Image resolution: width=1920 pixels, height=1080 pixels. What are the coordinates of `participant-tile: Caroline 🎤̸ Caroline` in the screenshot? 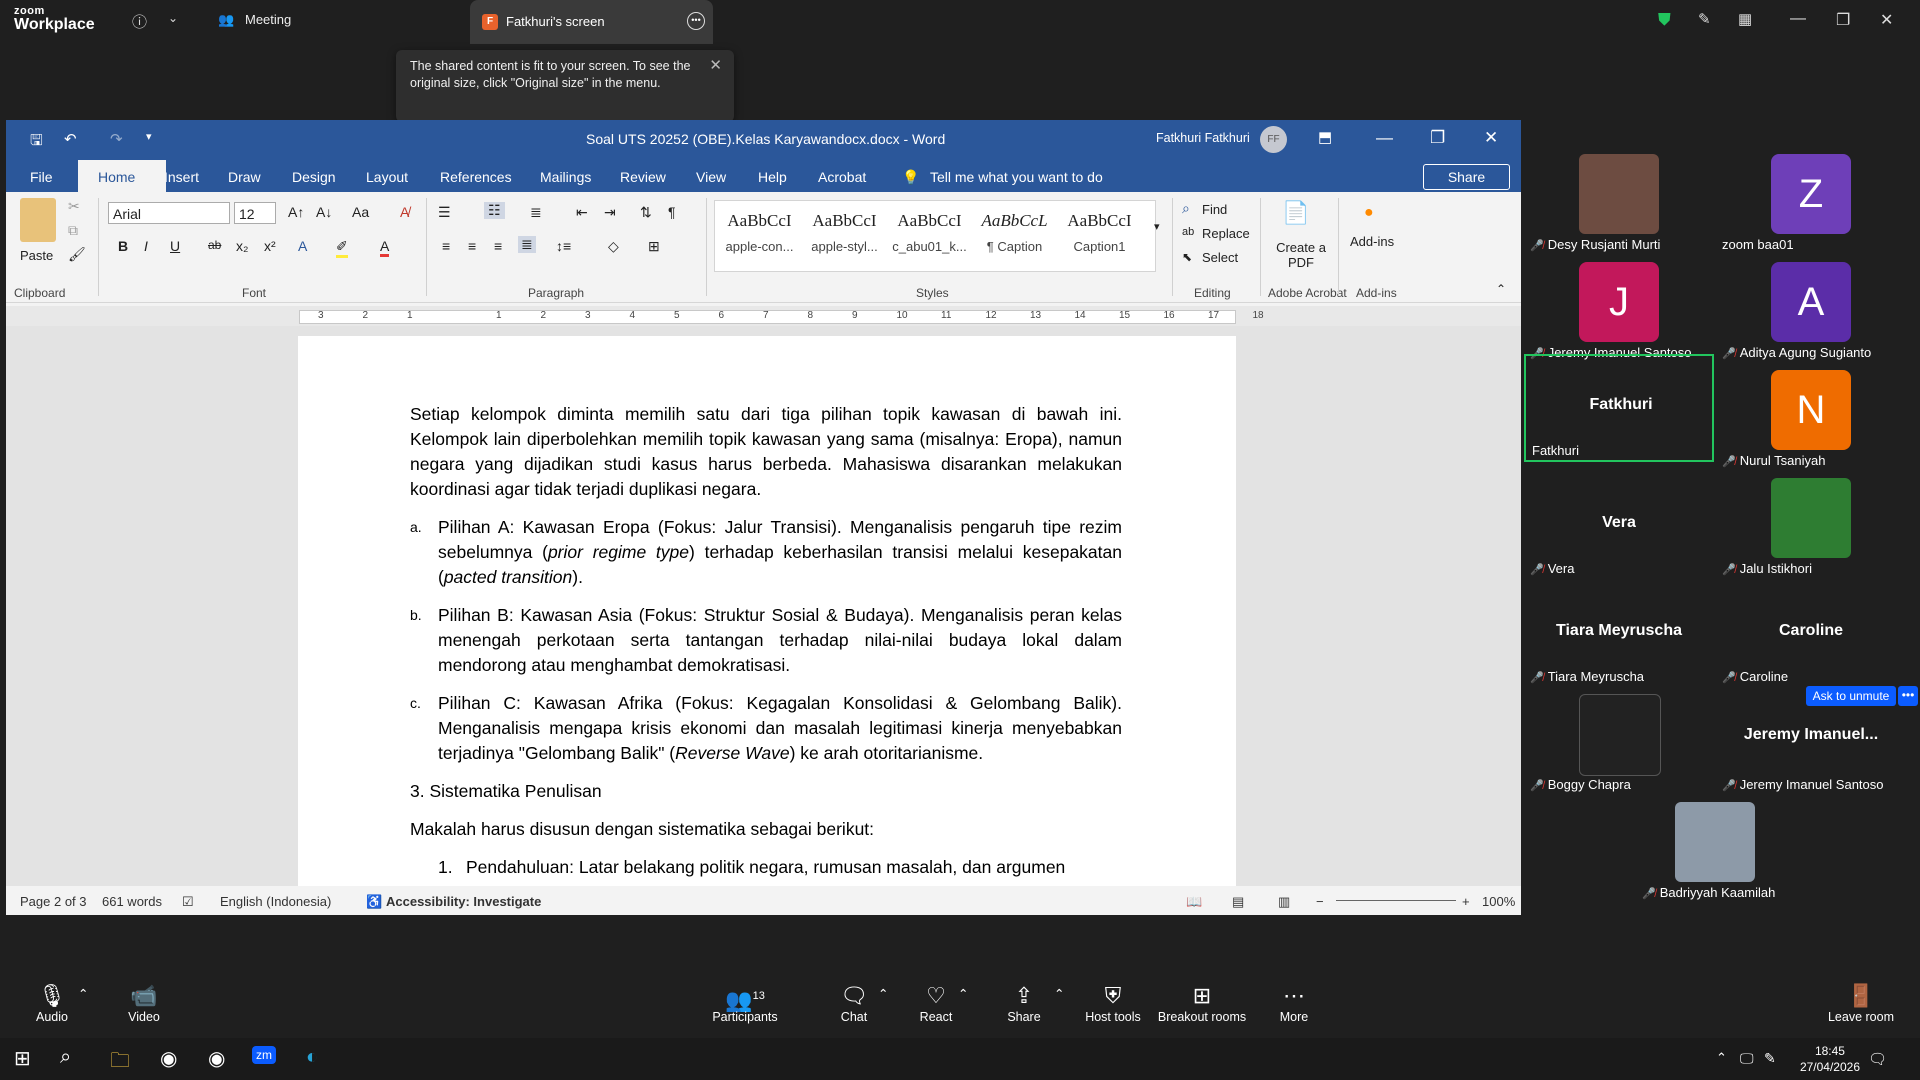 It's located at (1811, 634).